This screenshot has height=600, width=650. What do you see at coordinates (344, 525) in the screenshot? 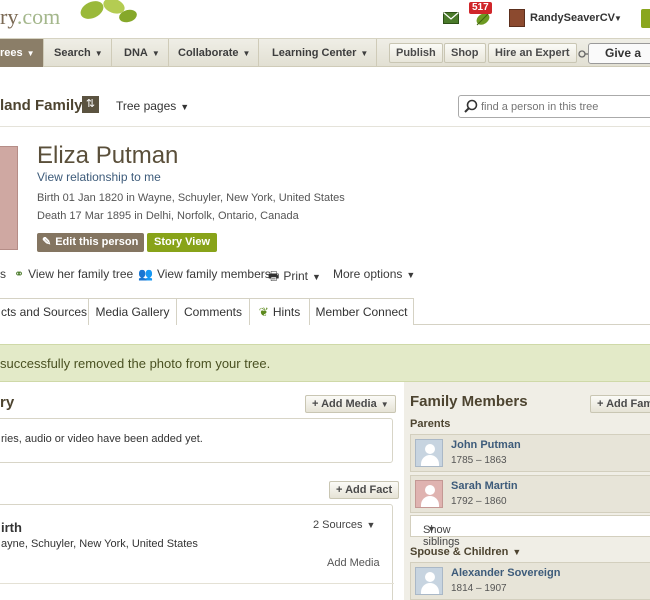
I see `sources-menu: 2 Sources ▼` at bounding box center [344, 525].